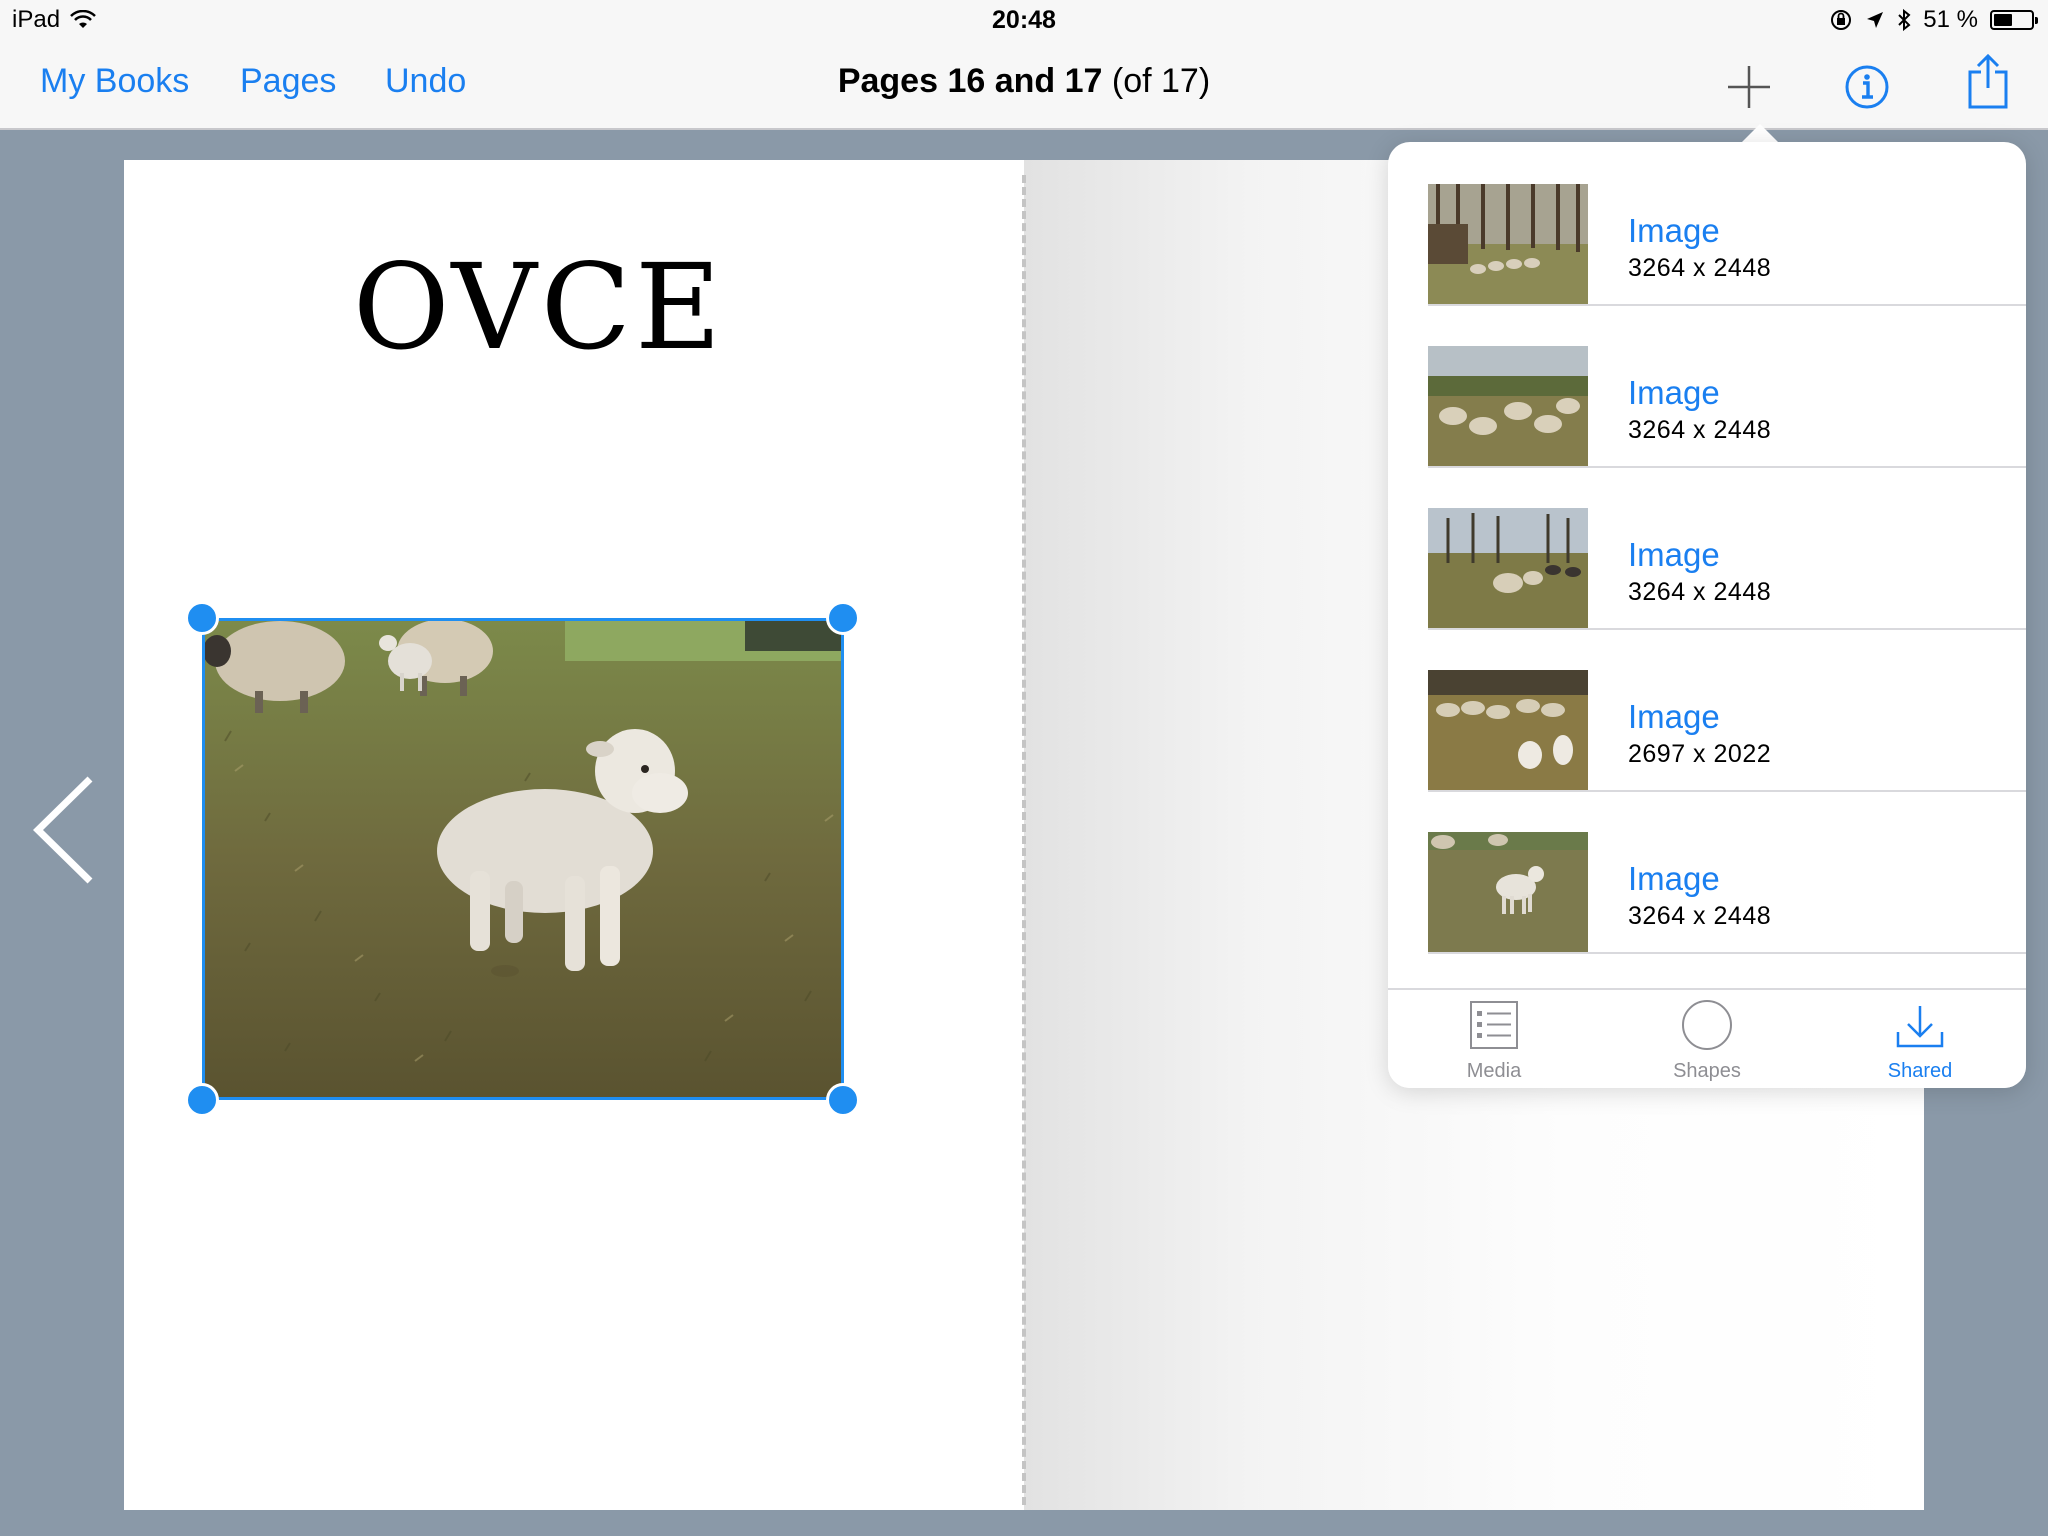  What do you see at coordinates (1875, 20) in the screenshot?
I see `location-icon` at bounding box center [1875, 20].